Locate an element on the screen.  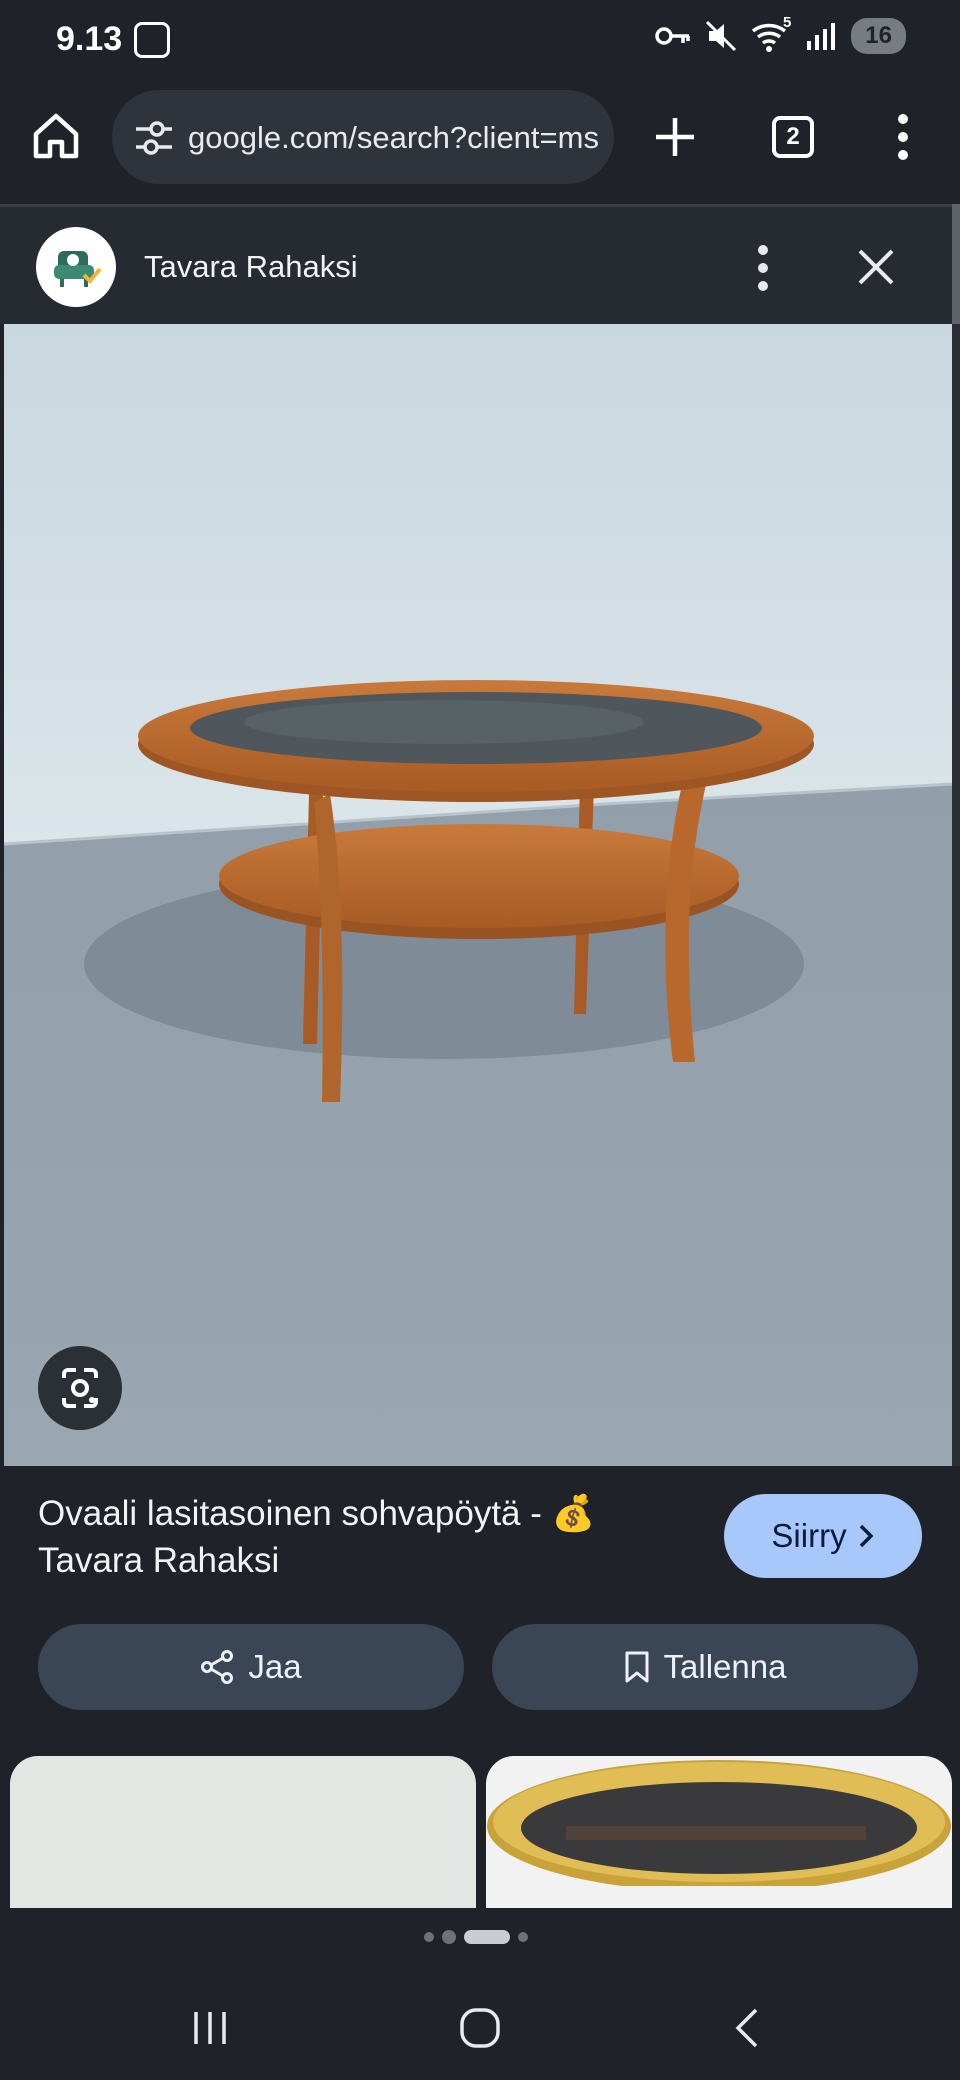
back-button is located at coordinates (748, 2028).